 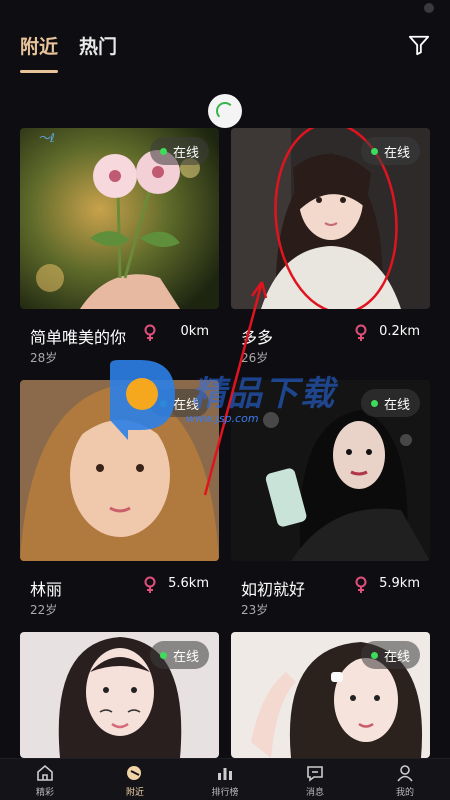 I want to click on tabbar-item-messages: 消息, so click(x=315, y=780).